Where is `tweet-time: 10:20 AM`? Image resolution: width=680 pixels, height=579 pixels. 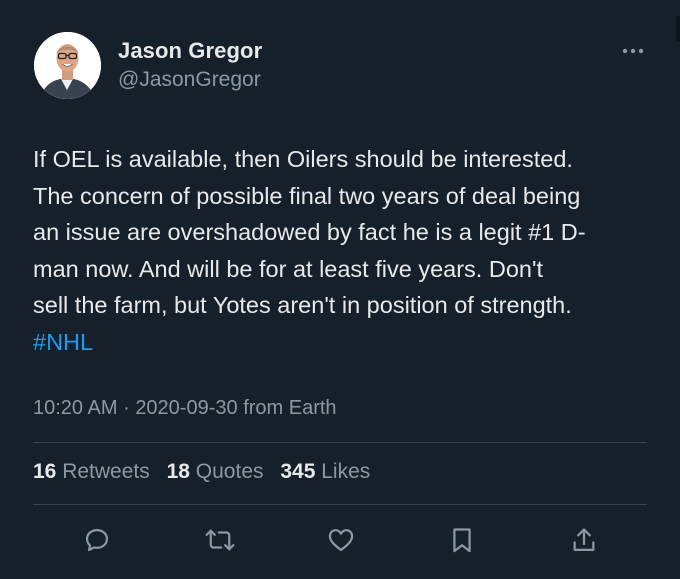
tweet-time: 10:20 AM is located at coordinates (75, 408).